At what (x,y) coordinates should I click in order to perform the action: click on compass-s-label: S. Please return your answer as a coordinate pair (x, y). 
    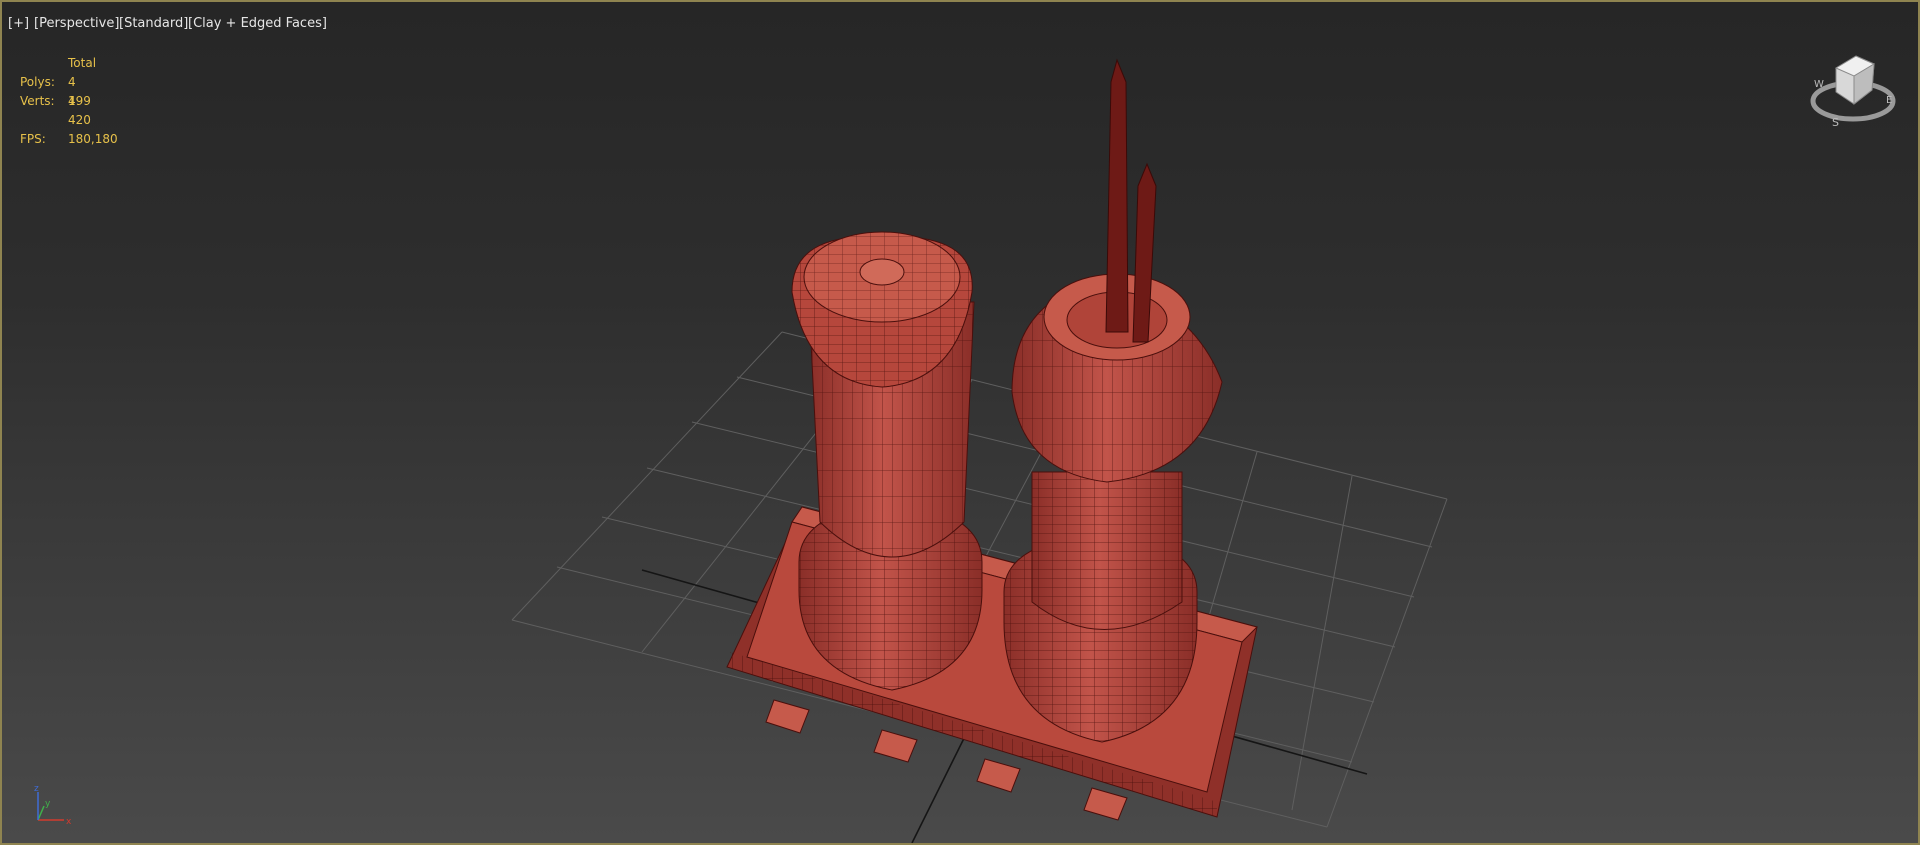
    Looking at the image, I should click on (1835, 122).